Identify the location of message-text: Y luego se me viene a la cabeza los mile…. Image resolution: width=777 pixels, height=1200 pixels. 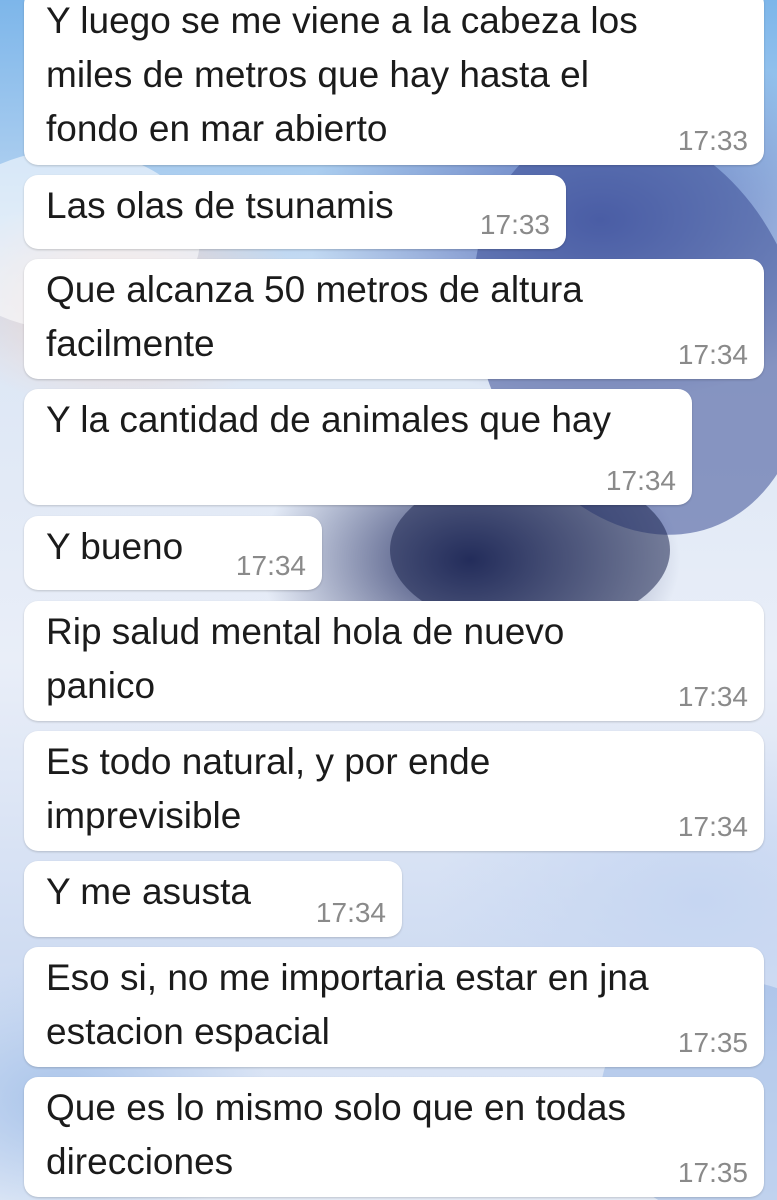
(342, 74).